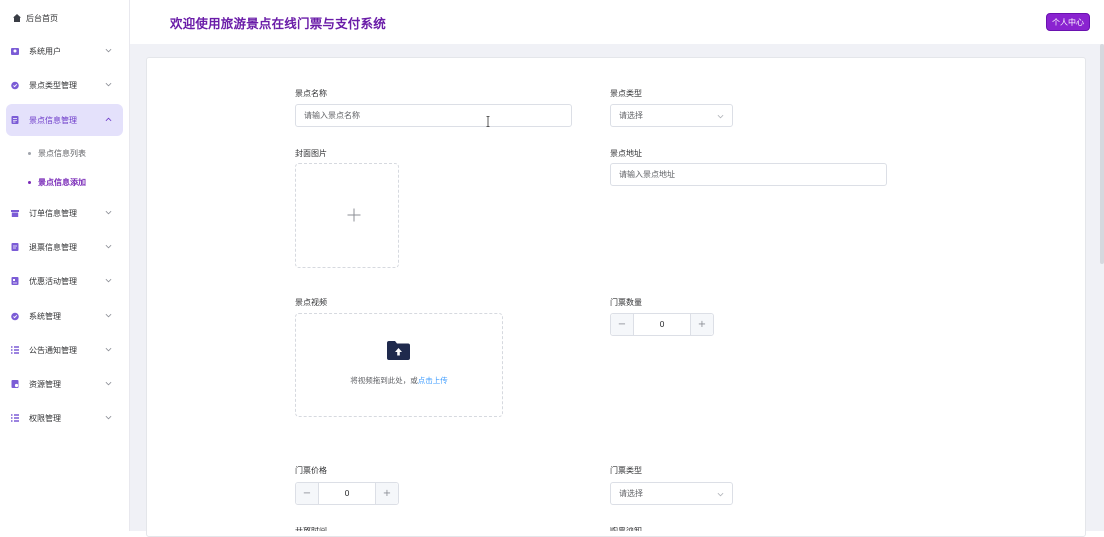 This screenshot has height=537, width=1104. I want to click on ticket-type-label: 门票类型, so click(626, 470).